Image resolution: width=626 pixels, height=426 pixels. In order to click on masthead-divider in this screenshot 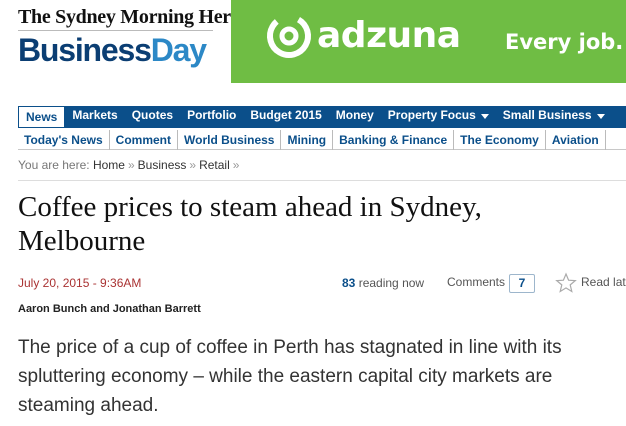, I will do `click(115, 30)`.